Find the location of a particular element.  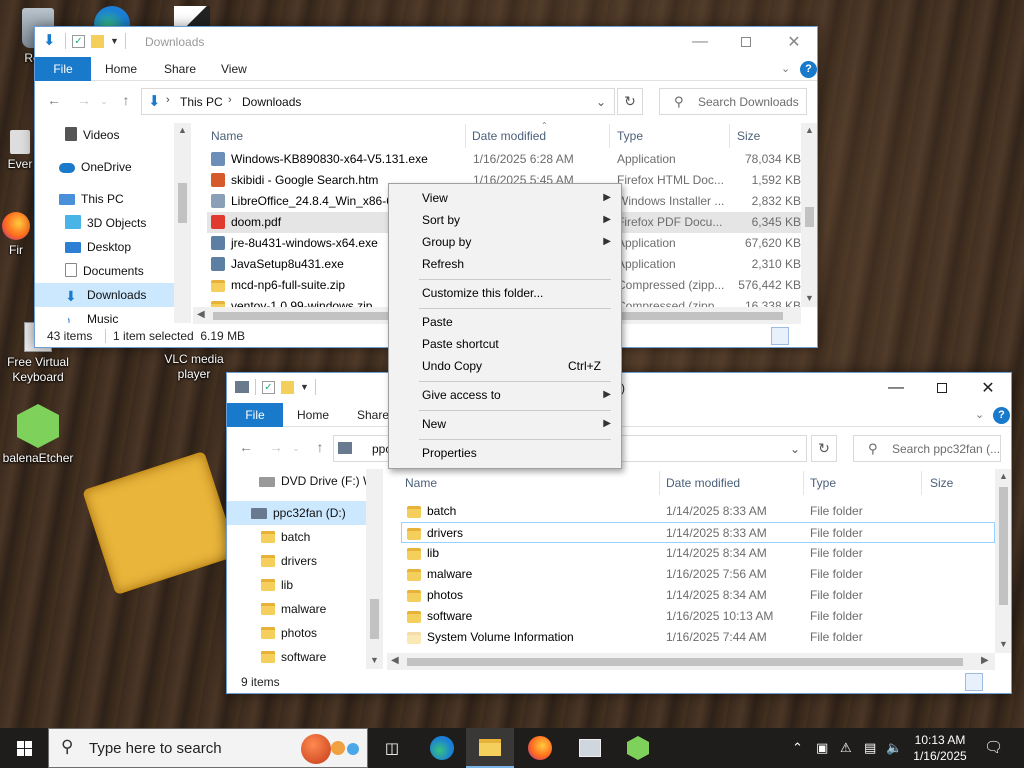

menu-item-group-by: Group by ▶ is located at coordinates (505, 242).